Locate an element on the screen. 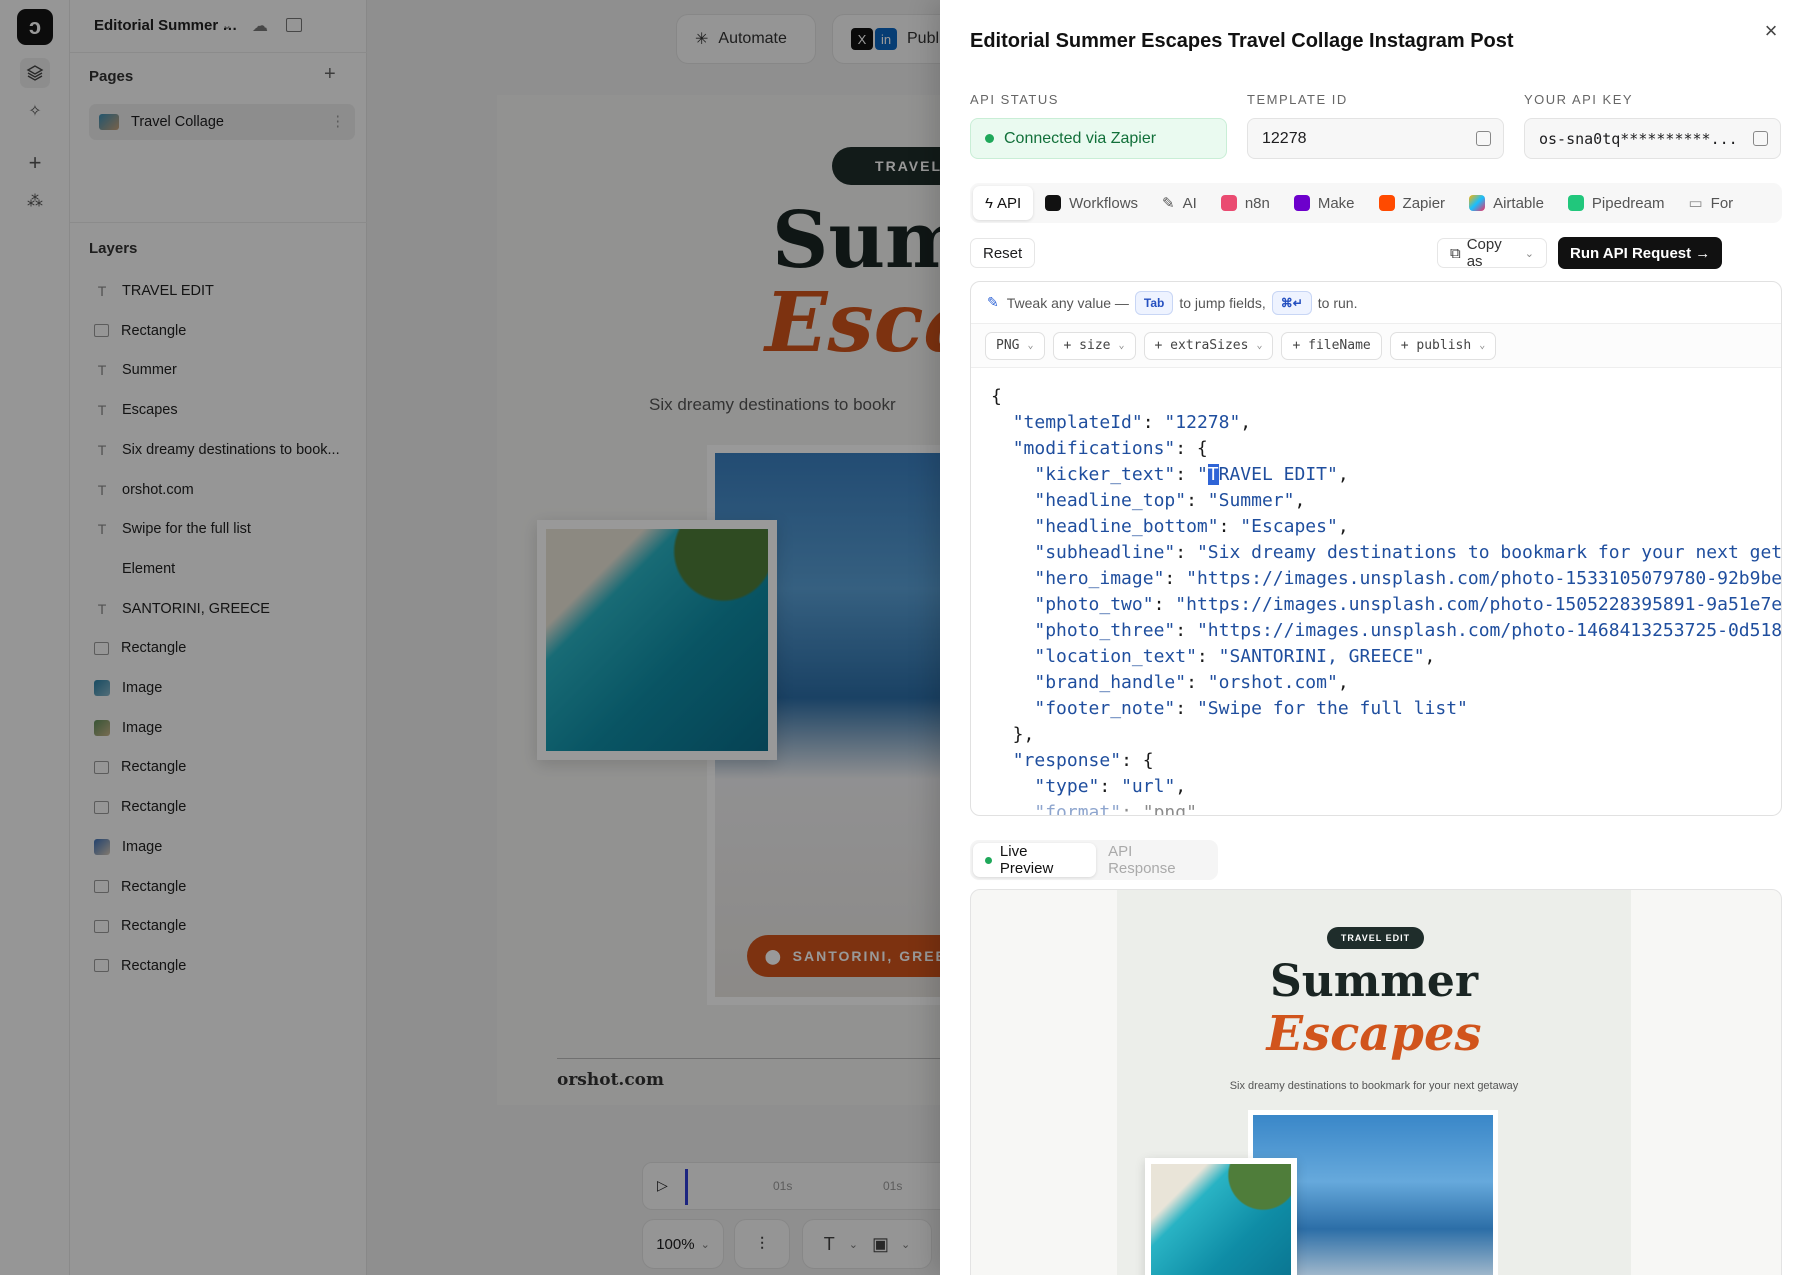 The image size is (1800, 1275). template-id-value: 12278 is located at coordinates (1284, 138).